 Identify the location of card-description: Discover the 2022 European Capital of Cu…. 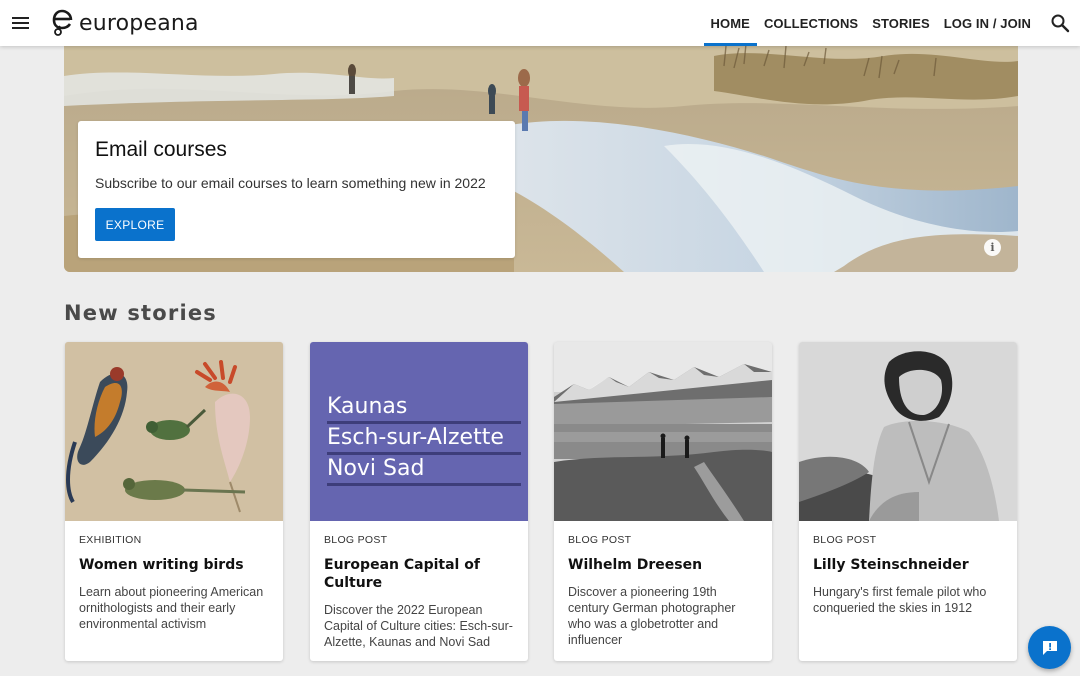
(418, 626).